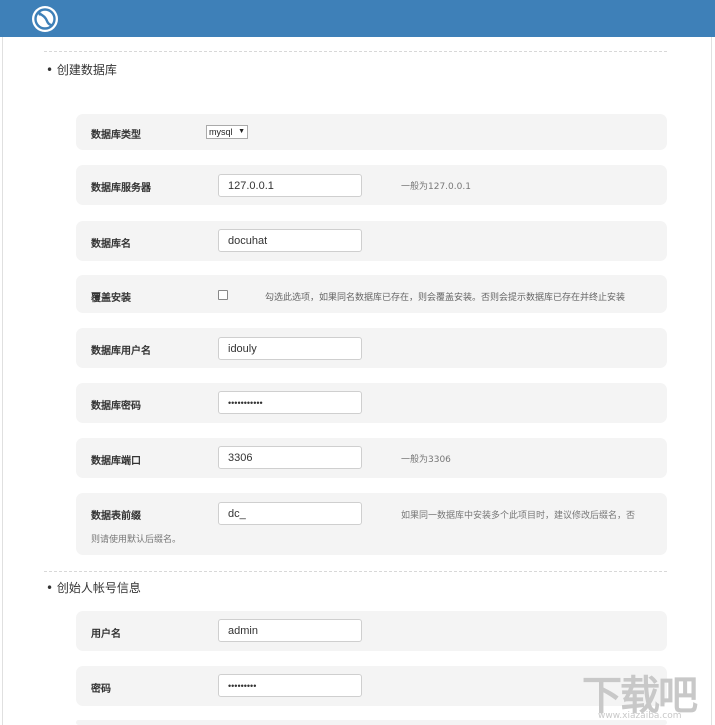 The image size is (715, 725). What do you see at coordinates (518, 516) in the screenshot?
I see `field-hint: 如果同一数据库中安装多个此项目时，建议修改后缀名，否` at bounding box center [518, 516].